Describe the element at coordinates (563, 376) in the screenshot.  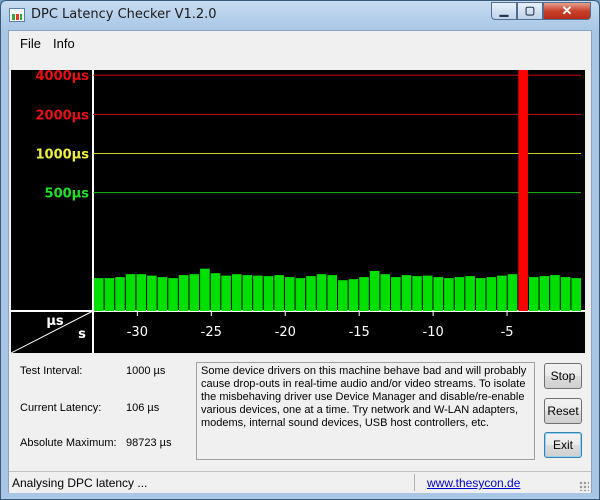
I see `stop-button: Stop` at that location.